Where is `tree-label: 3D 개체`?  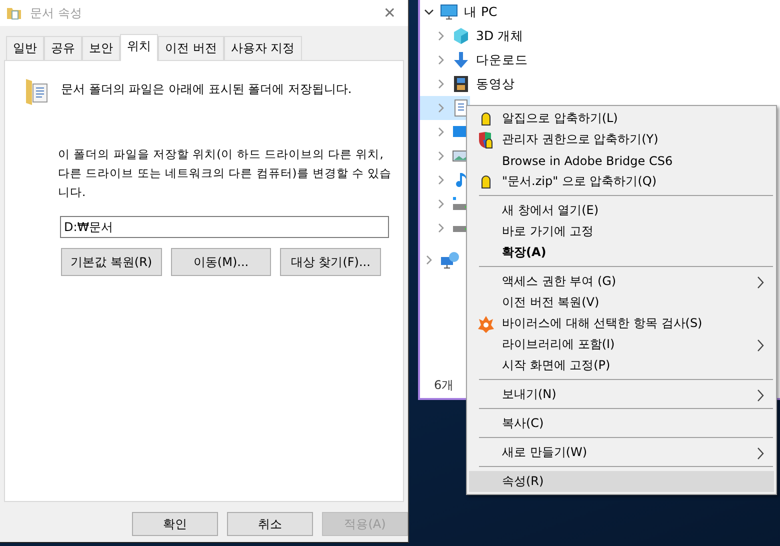
tree-label: 3D 개체 is located at coordinates (500, 36).